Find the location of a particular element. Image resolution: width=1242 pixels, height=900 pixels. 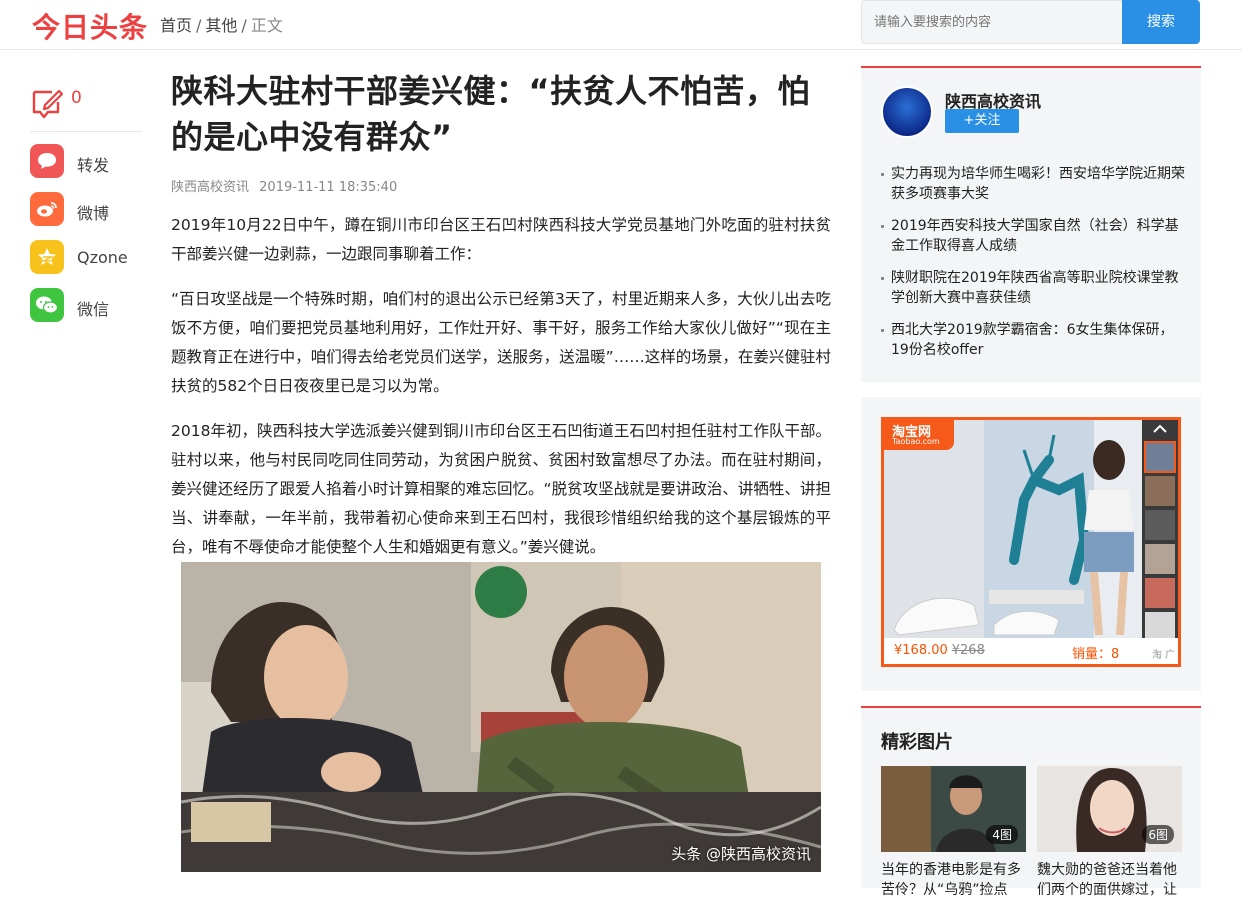

comment-count: 0 is located at coordinates (76, 98).